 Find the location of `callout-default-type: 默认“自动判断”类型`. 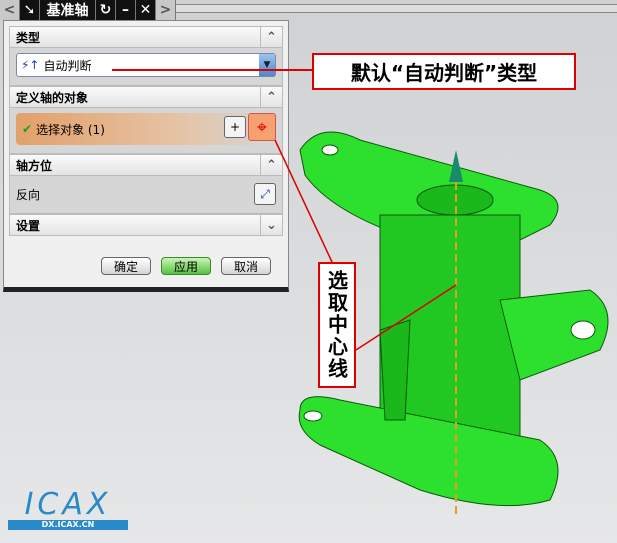

callout-default-type: 默认“自动判断”类型 is located at coordinates (444, 71).